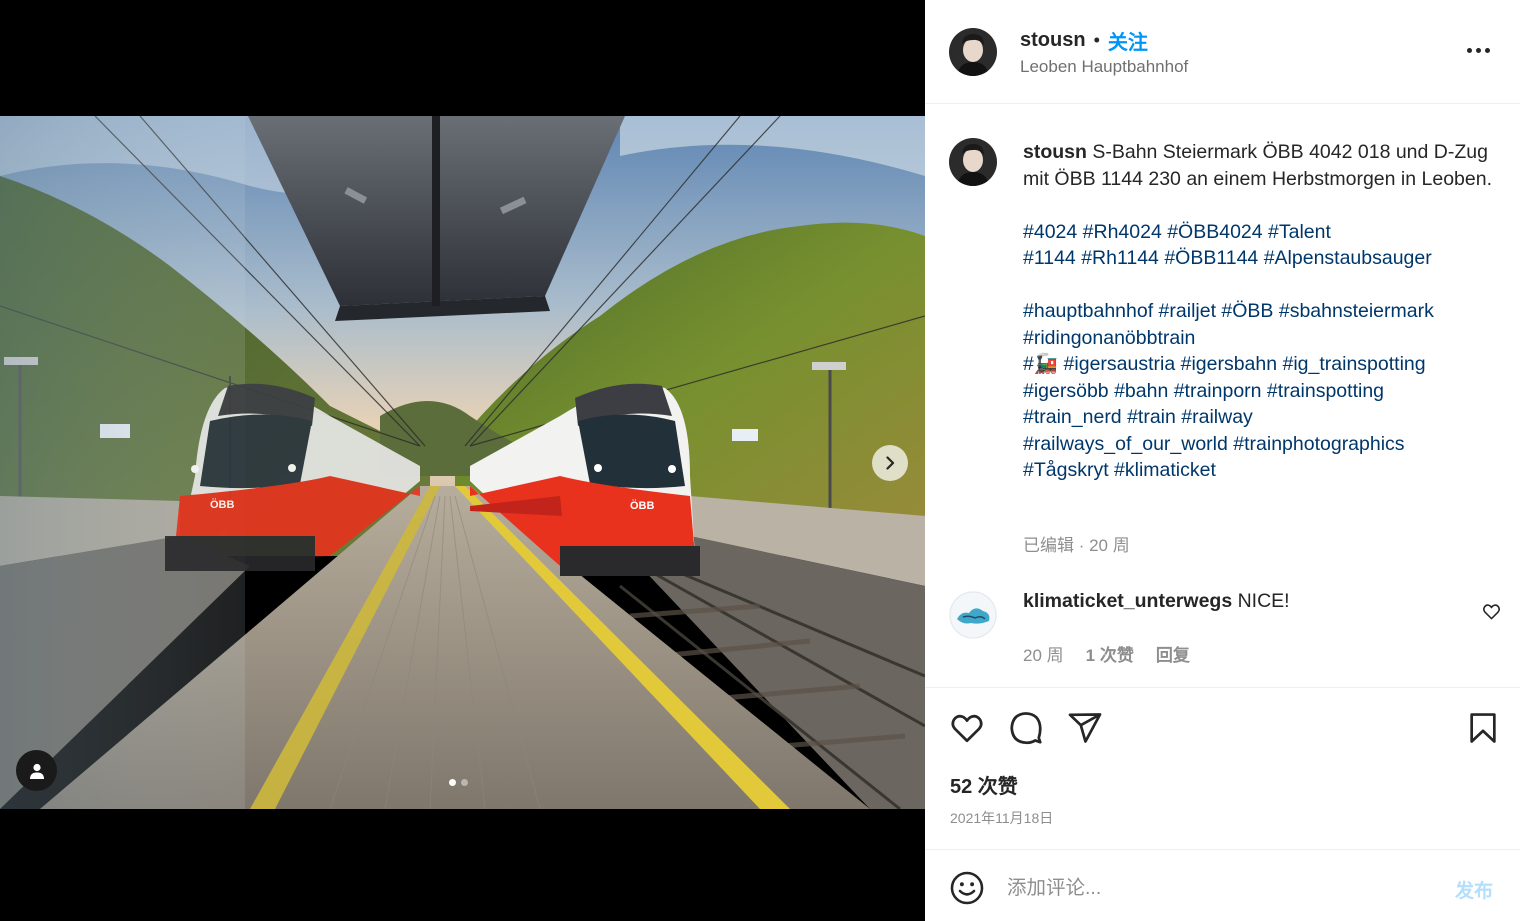 Image resolution: width=1520 pixels, height=921 pixels. I want to click on tagged-users-button, so click(36, 770).